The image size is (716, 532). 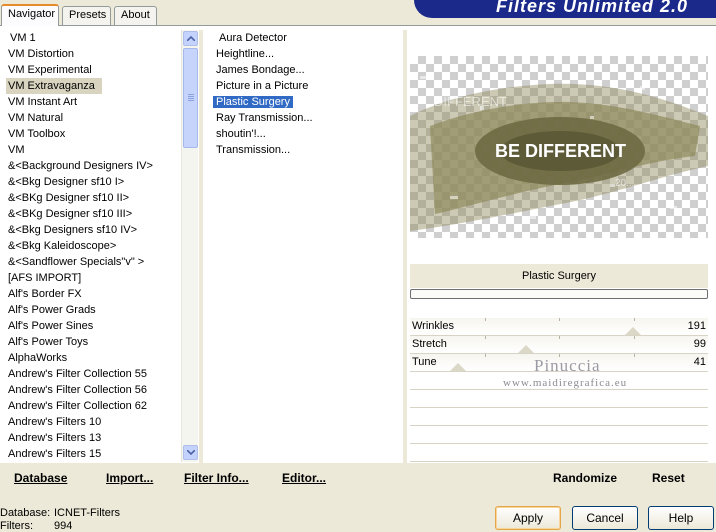 I want to click on slider-label: Stretch, so click(x=429, y=344).